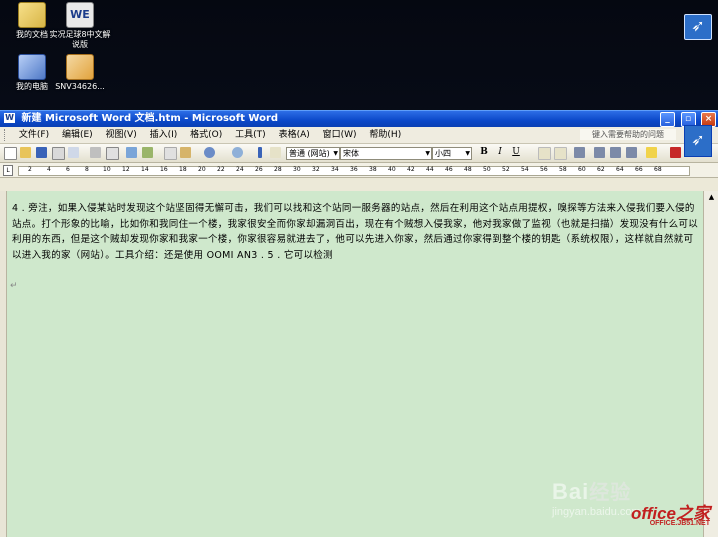 This screenshot has height=537, width=718. Describe the element at coordinates (449, 169) in the screenshot. I see `ruler-mark: 46` at that location.